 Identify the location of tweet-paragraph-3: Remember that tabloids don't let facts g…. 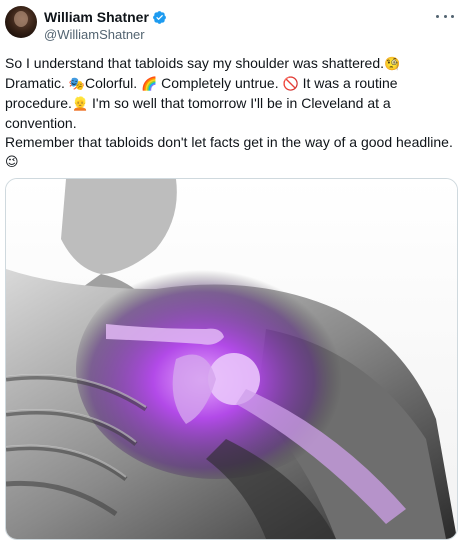
(232, 142).